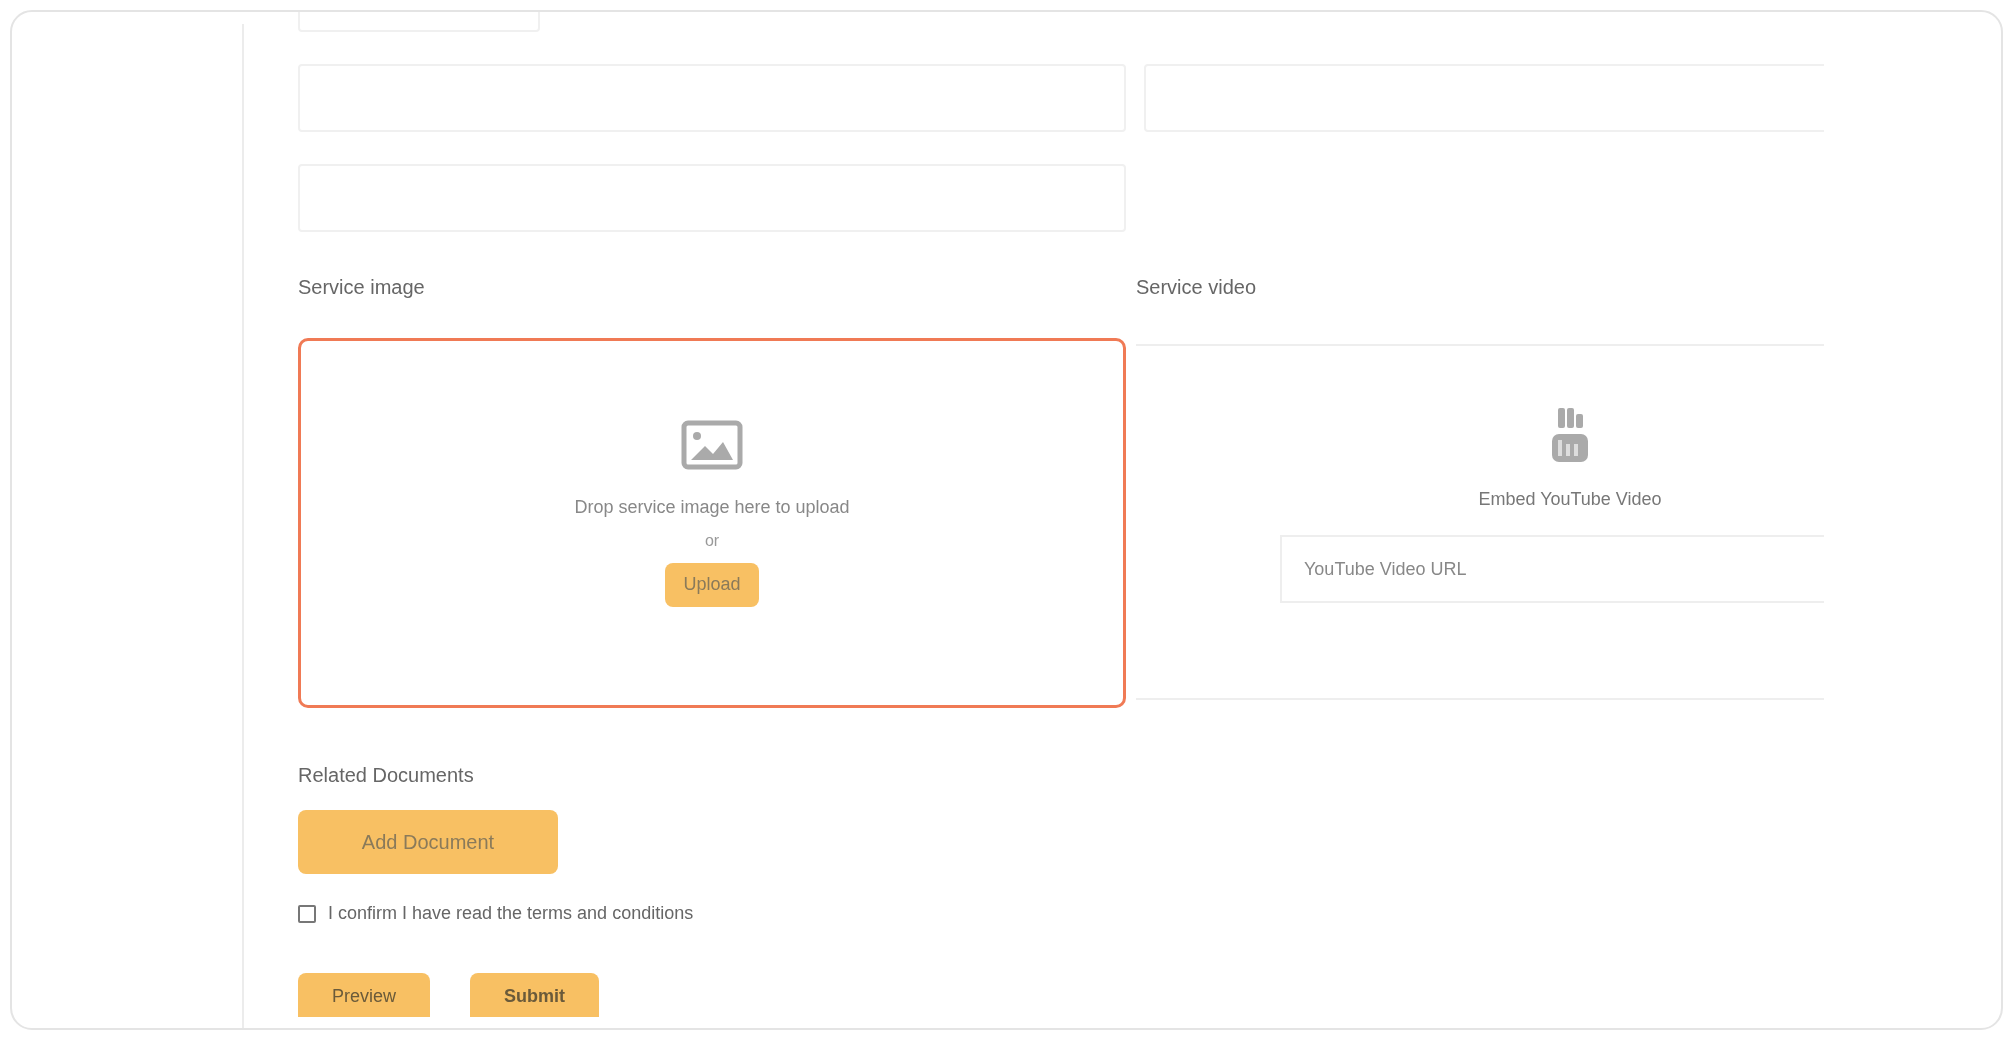 Image resolution: width=2013 pixels, height=1038 pixels. I want to click on terms-label: I confirm I have read the terms and conditions, so click(511, 913).